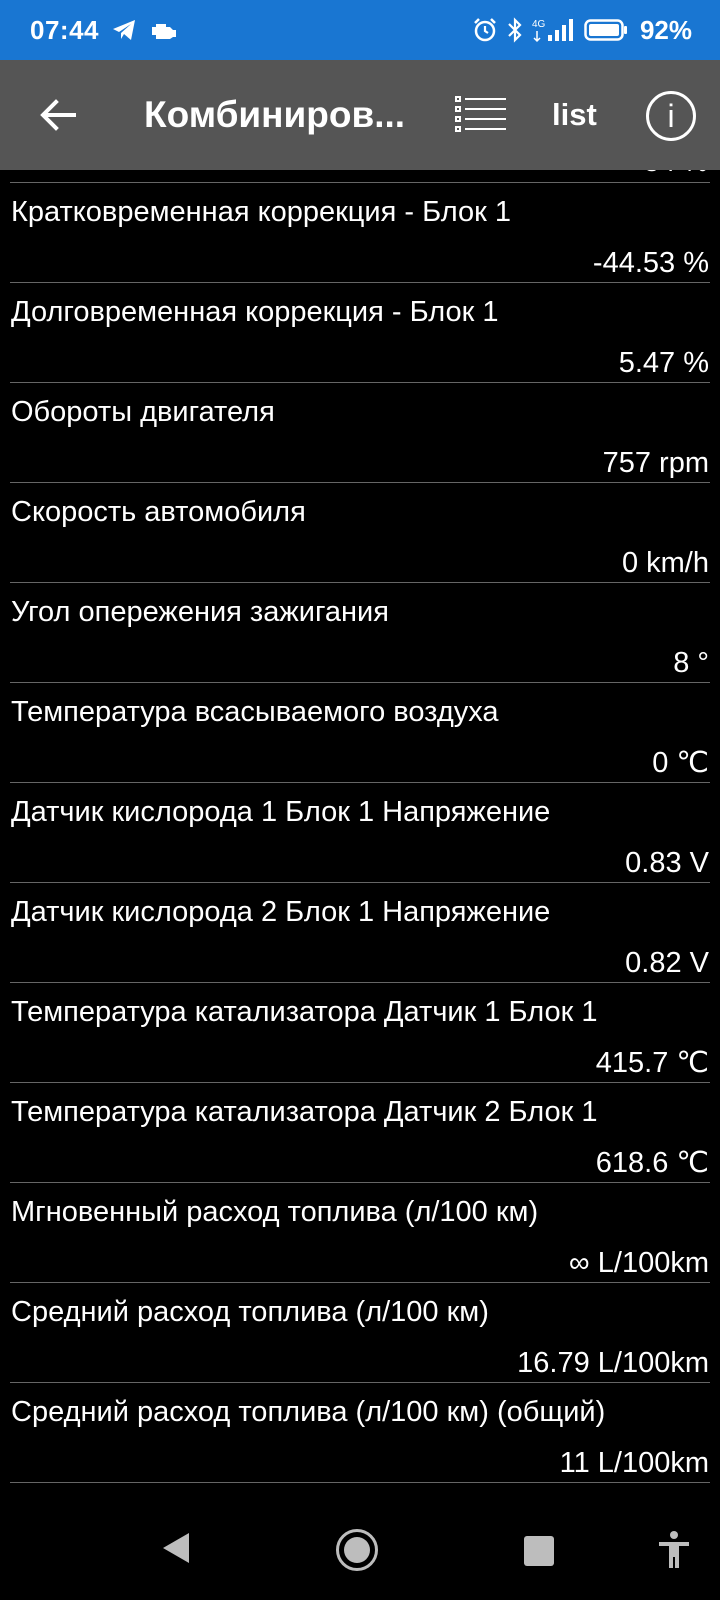  I want to click on nav-home-button, so click(357, 1550).